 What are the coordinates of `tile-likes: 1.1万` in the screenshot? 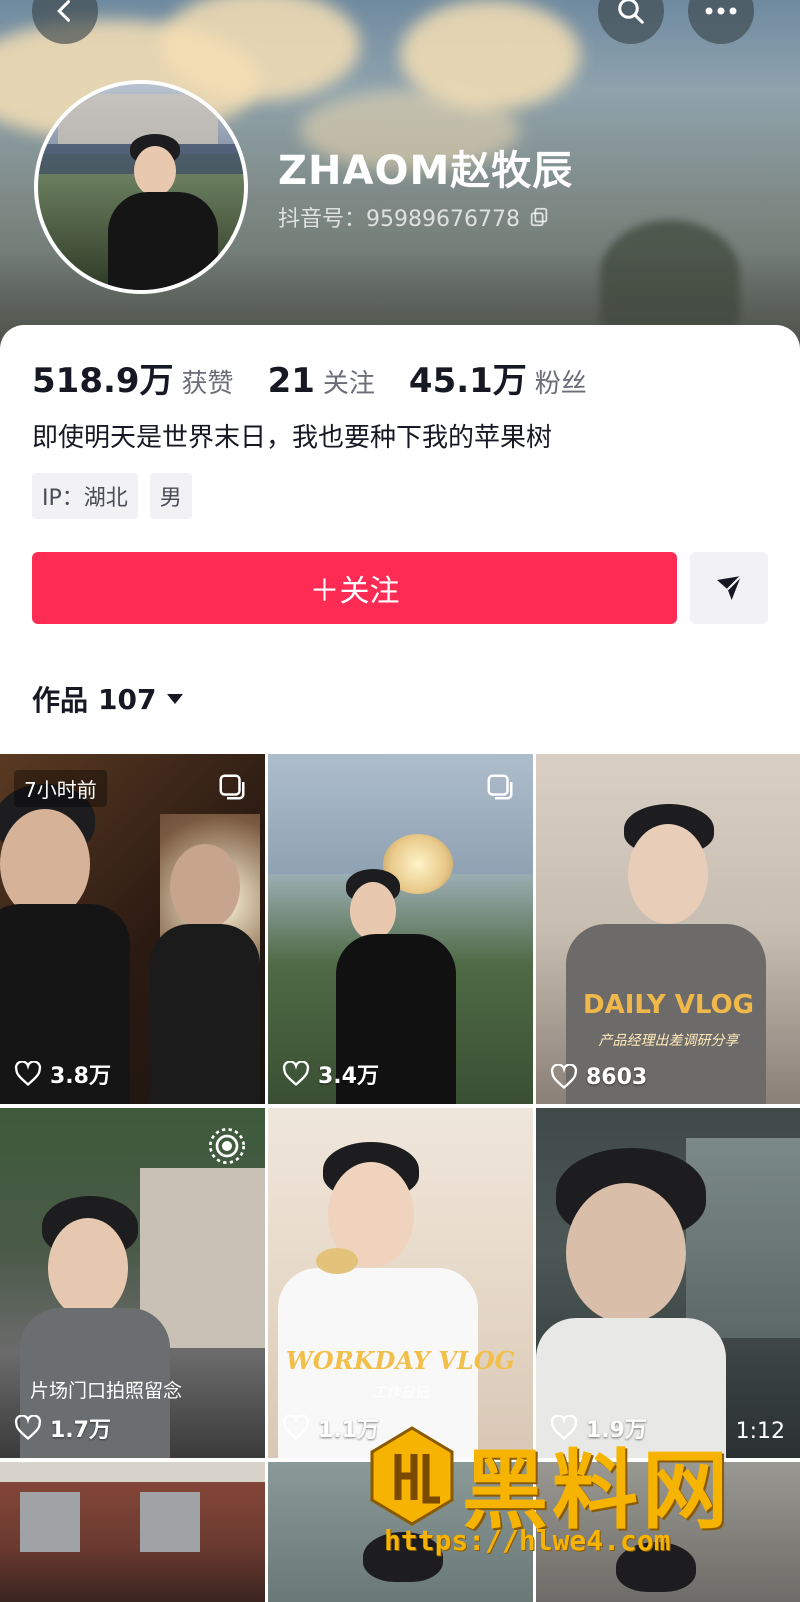 It's located at (330, 1428).